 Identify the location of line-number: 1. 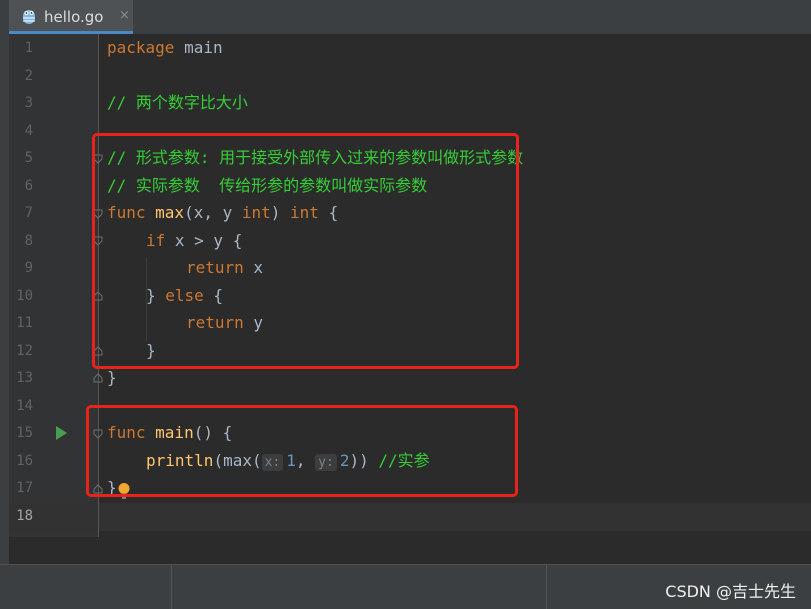
(28, 48).